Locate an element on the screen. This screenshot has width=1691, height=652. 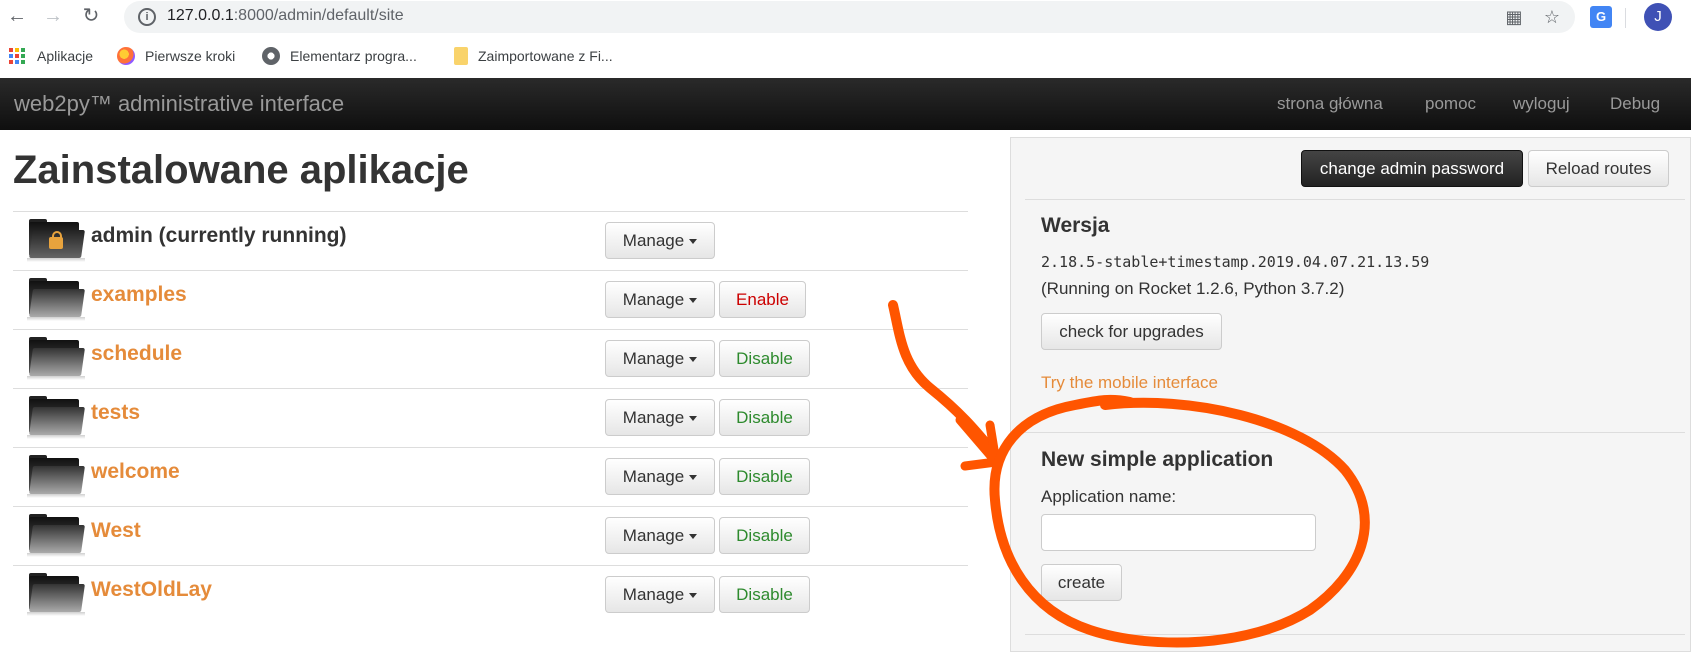
bookmark-pierwsze-kroki: Pierwsze kroki is located at coordinates (176, 56).